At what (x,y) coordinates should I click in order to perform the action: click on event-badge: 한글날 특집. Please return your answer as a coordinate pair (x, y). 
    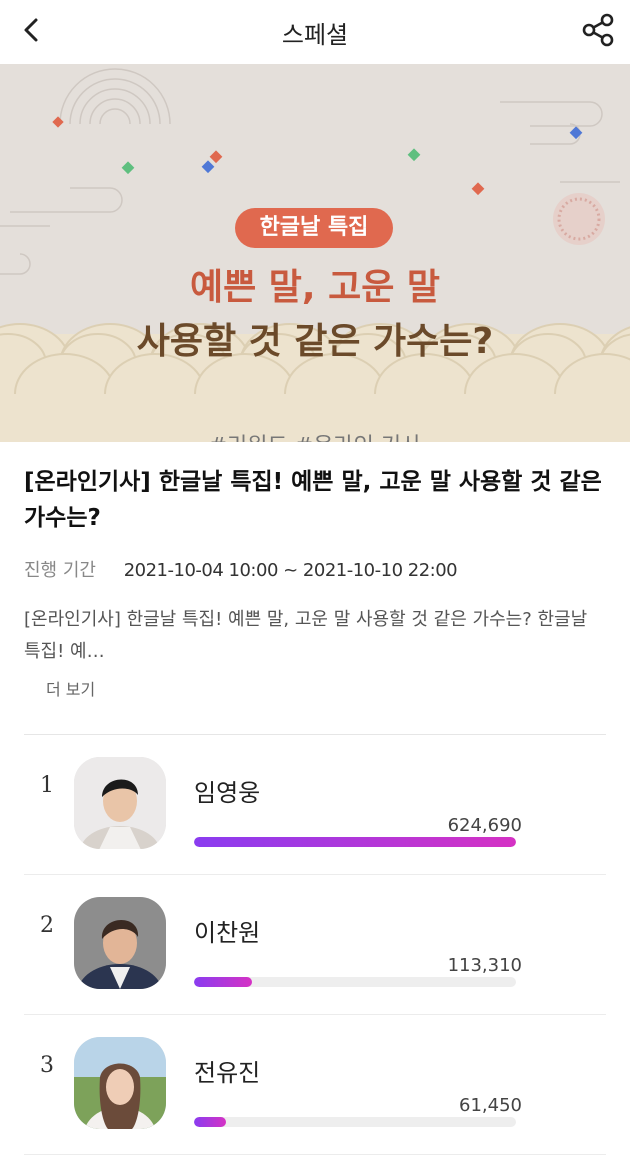
    Looking at the image, I should click on (314, 228).